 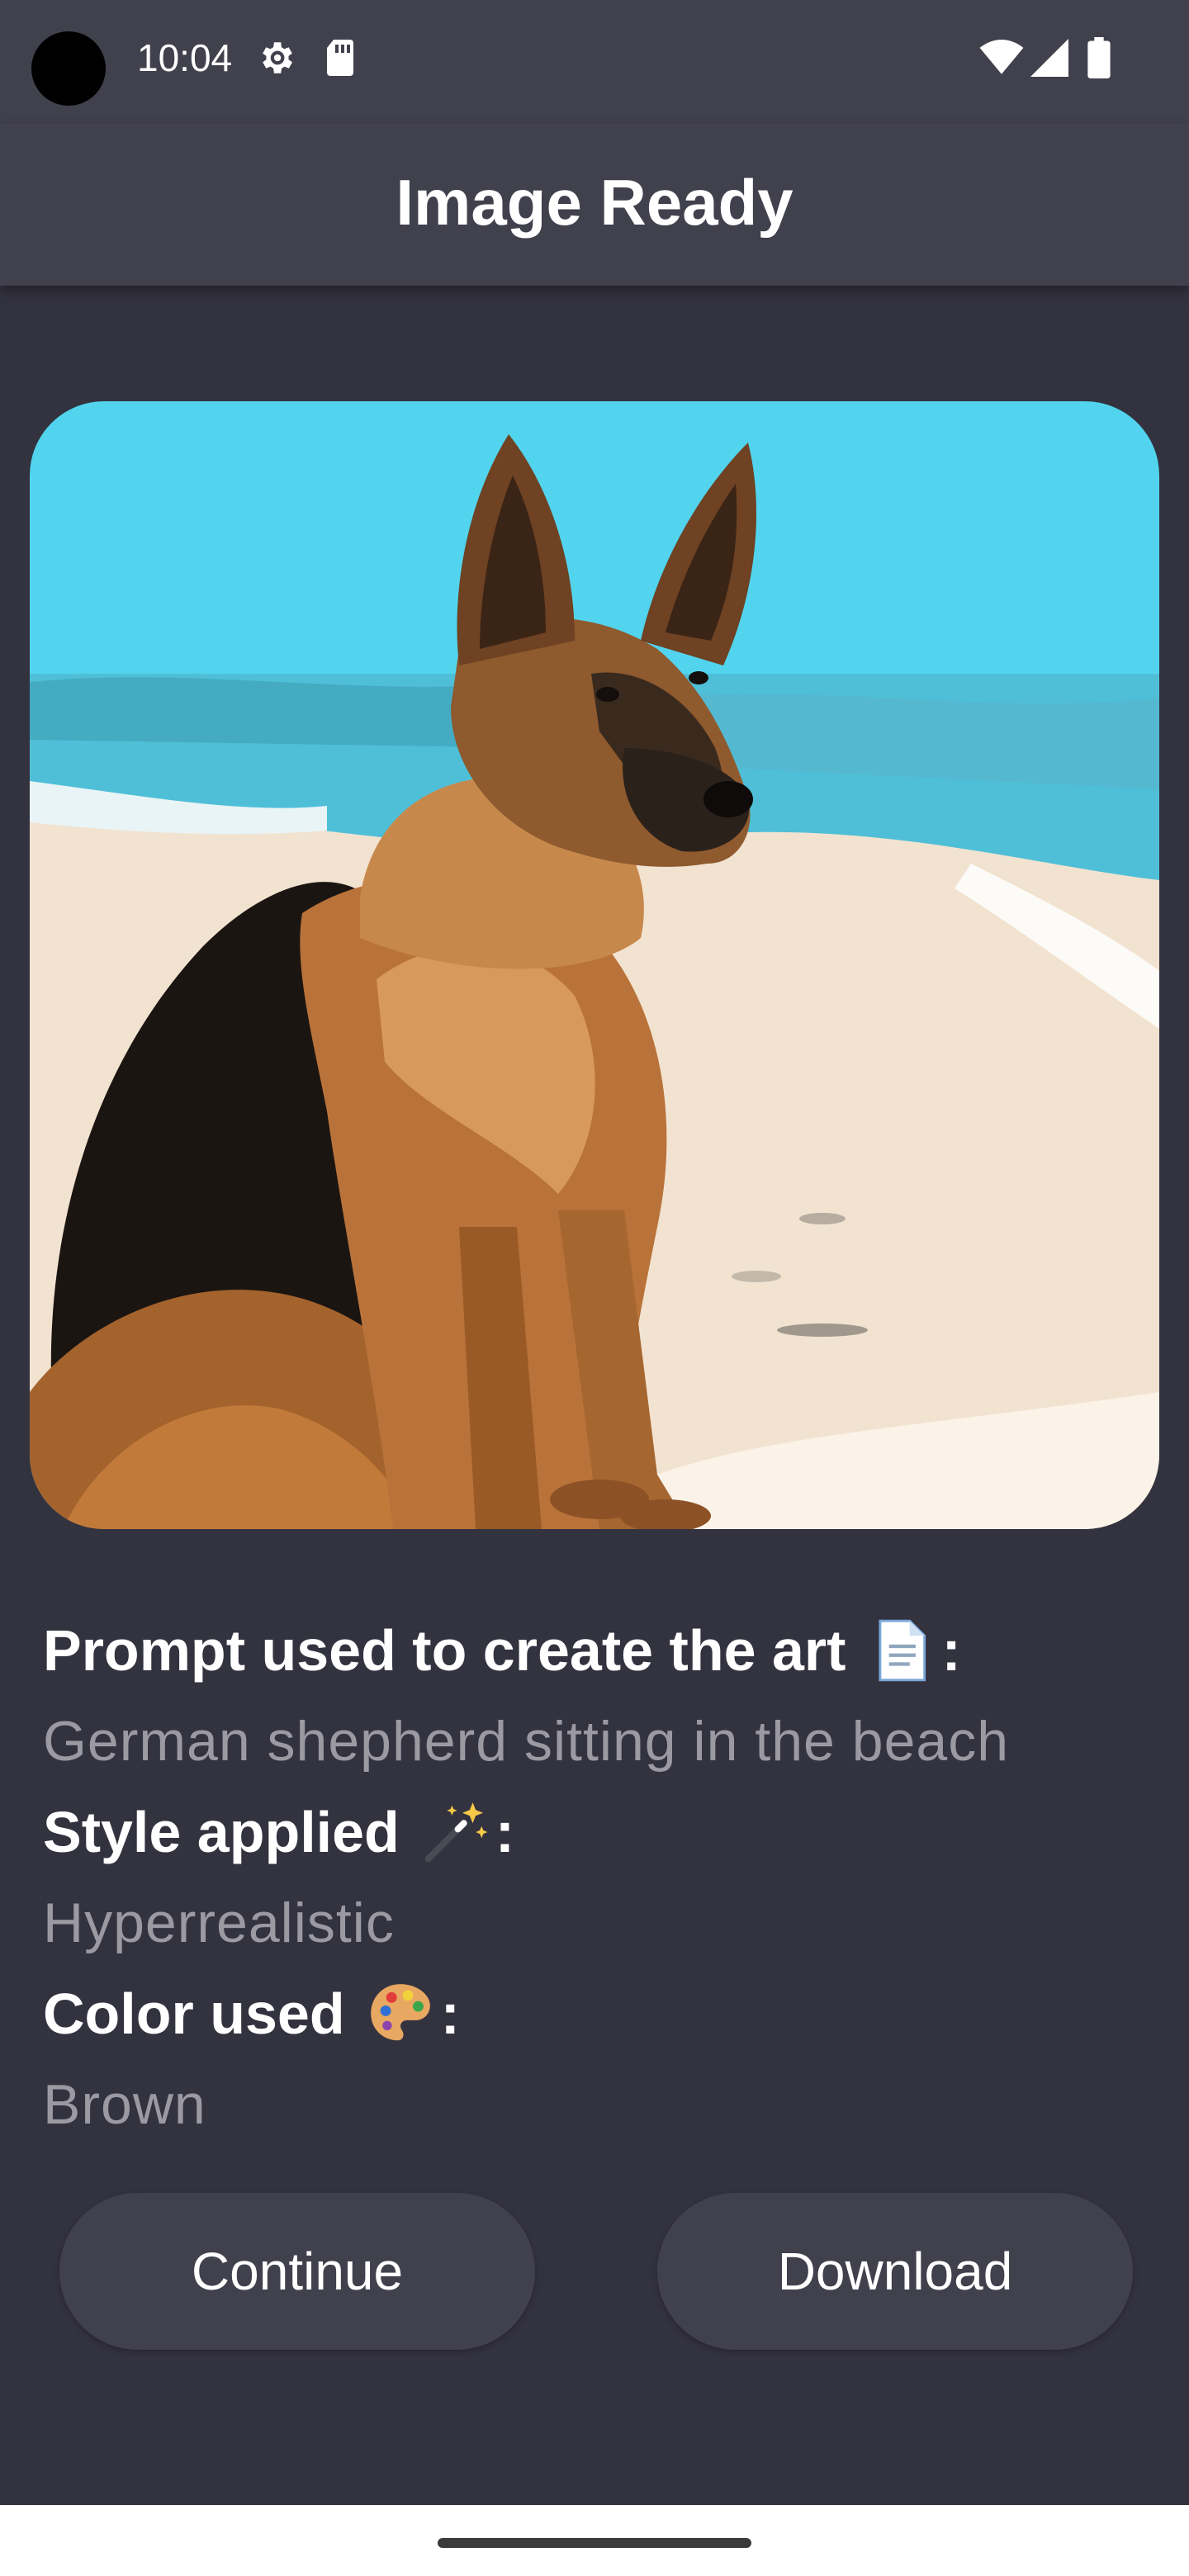 I want to click on navigation-bar, so click(x=594, y=2540).